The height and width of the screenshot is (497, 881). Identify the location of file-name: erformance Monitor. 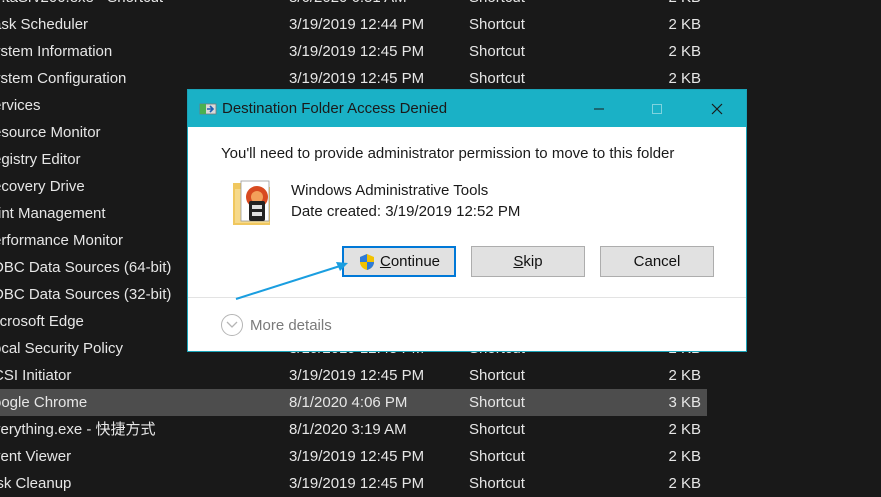
(62, 240).